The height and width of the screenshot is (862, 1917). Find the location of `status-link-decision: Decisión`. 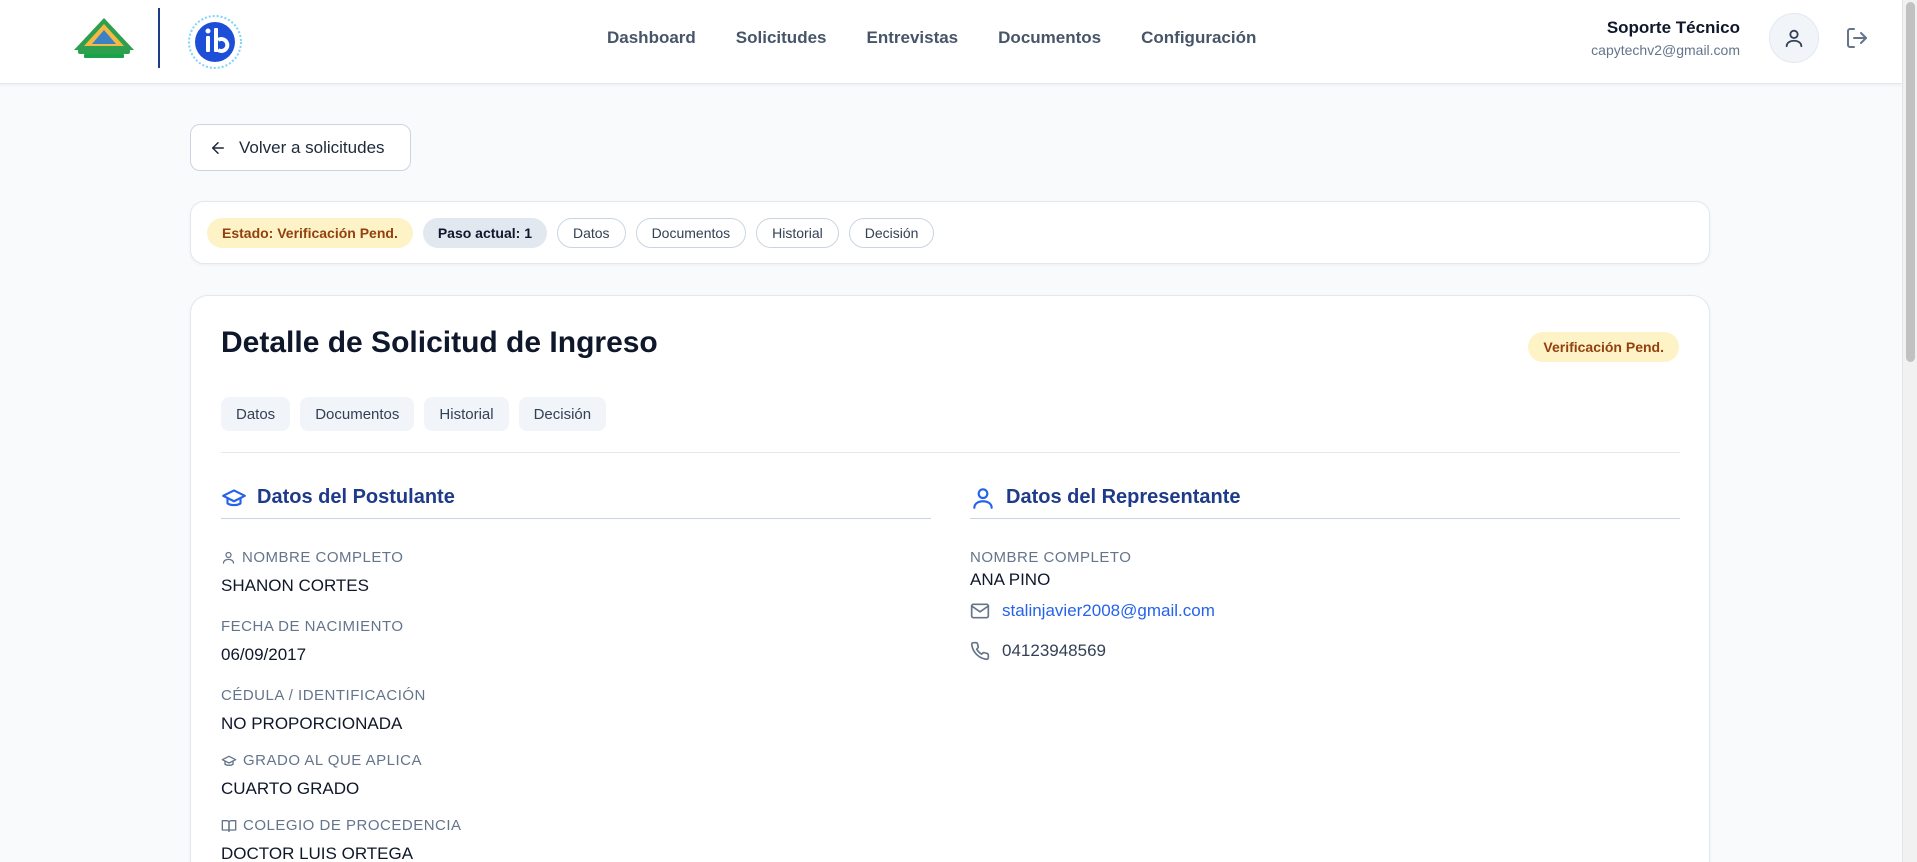

status-link-decision: Decisión is located at coordinates (891, 232).